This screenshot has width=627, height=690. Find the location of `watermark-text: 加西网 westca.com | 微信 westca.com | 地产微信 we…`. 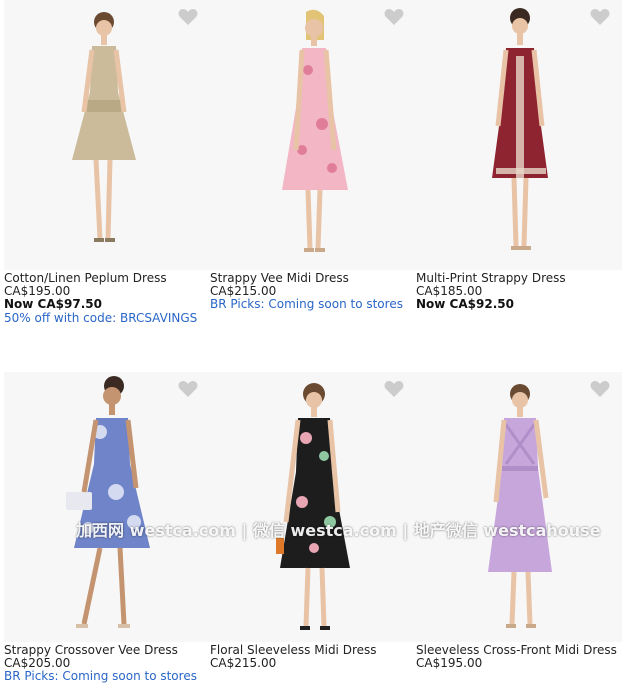

watermark-text: 加西网 westca.com | 微信 westca.com | 地产微信 we… is located at coordinates (338, 530).